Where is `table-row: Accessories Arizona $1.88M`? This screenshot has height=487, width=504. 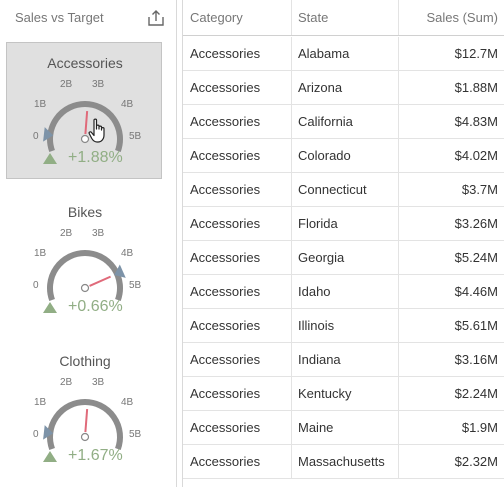
table-row: Accessories Arizona $1.88M is located at coordinates (343, 88).